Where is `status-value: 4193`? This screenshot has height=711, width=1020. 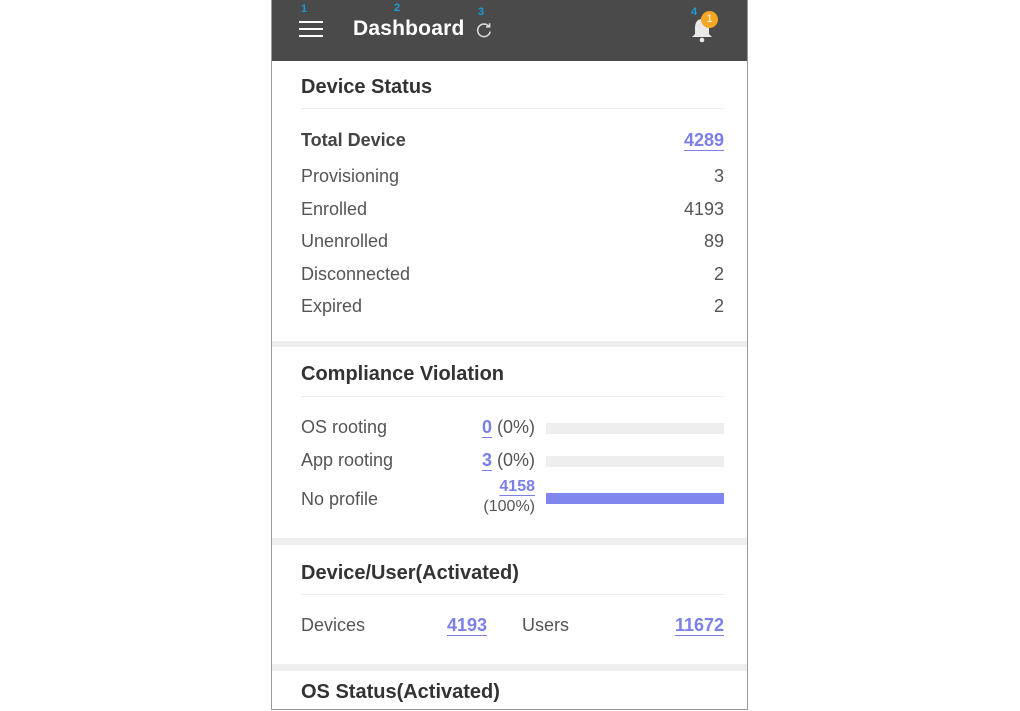
status-value: 4193 is located at coordinates (703, 209).